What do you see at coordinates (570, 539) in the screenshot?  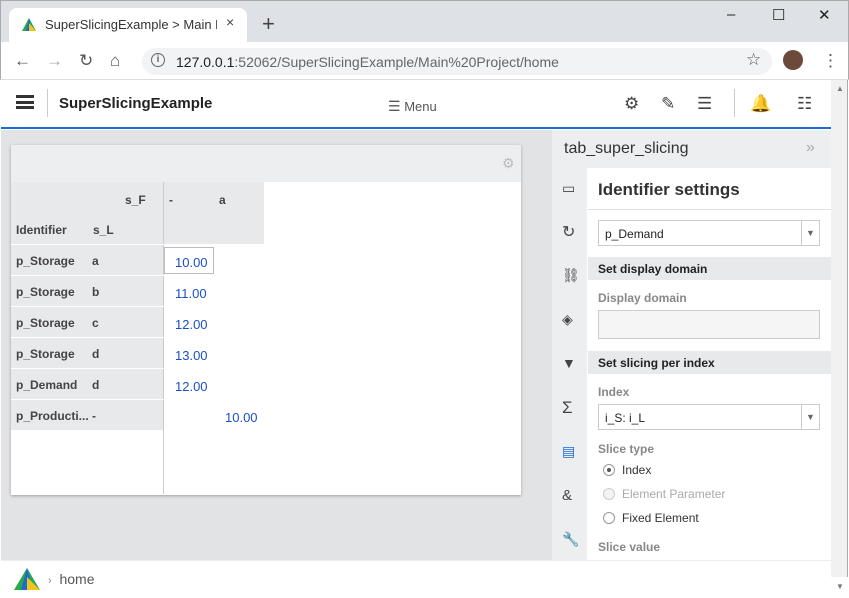 I see `wrench-icon: 🔧` at bounding box center [570, 539].